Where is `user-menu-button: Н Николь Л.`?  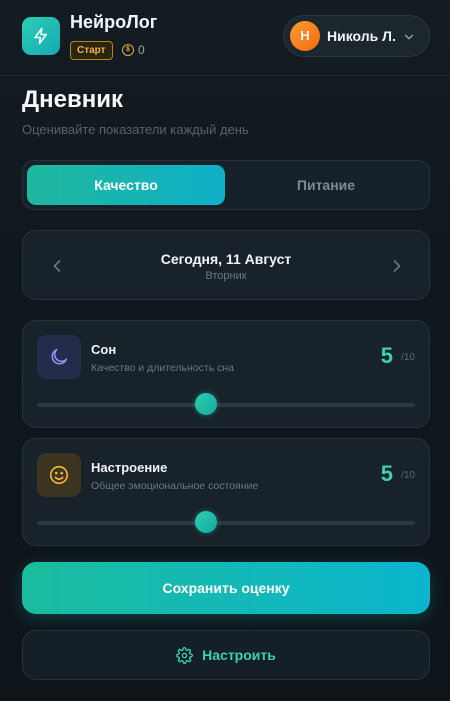 user-menu-button: Н Николь Л. is located at coordinates (356, 36).